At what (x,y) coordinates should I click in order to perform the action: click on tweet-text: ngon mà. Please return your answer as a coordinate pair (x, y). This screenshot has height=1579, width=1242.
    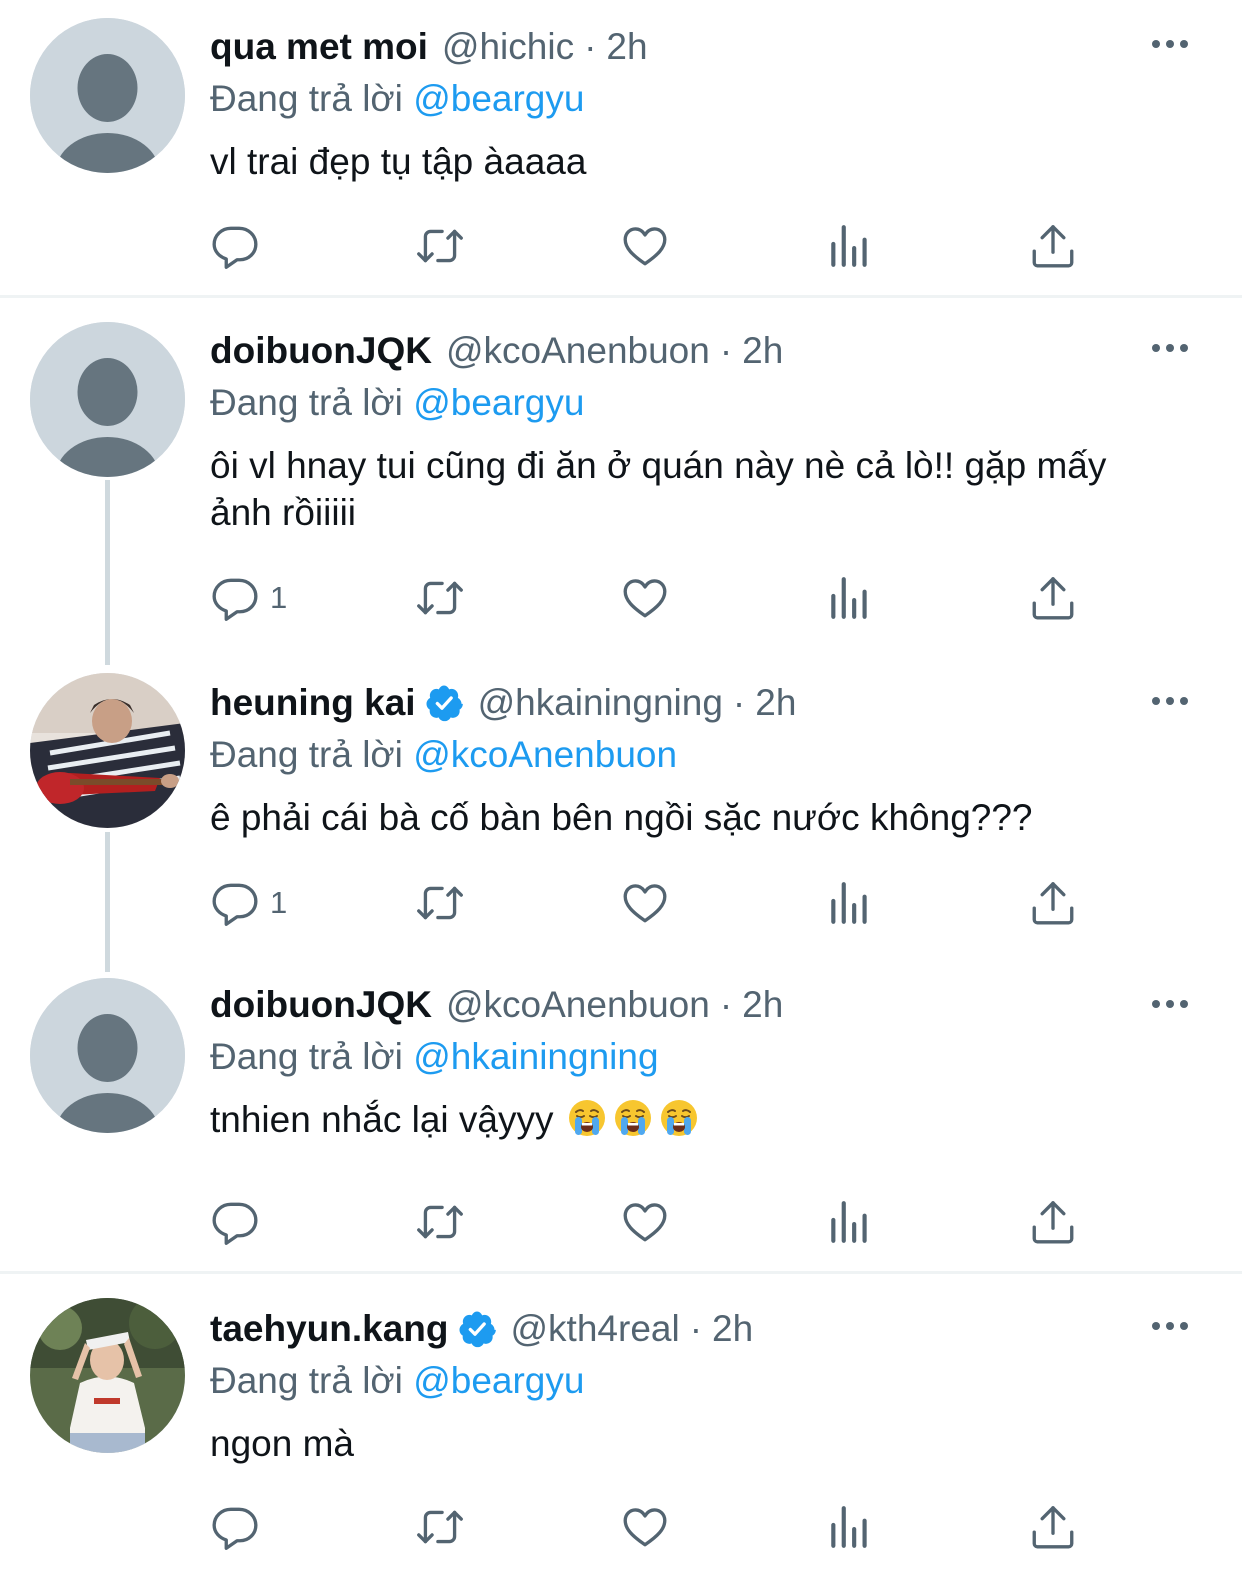
    Looking at the image, I should click on (282, 1443).